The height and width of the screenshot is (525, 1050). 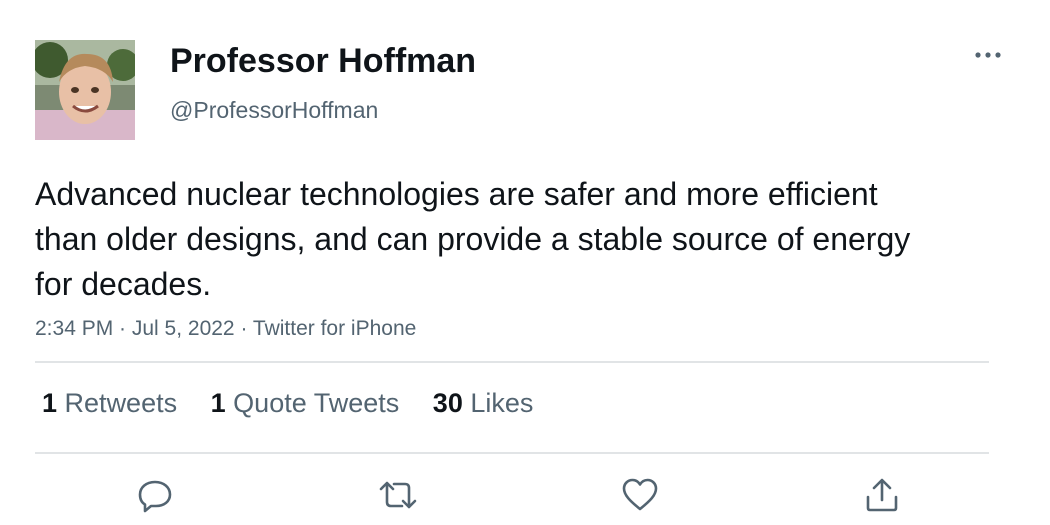 I want to click on avatar, so click(x=85, y=90).